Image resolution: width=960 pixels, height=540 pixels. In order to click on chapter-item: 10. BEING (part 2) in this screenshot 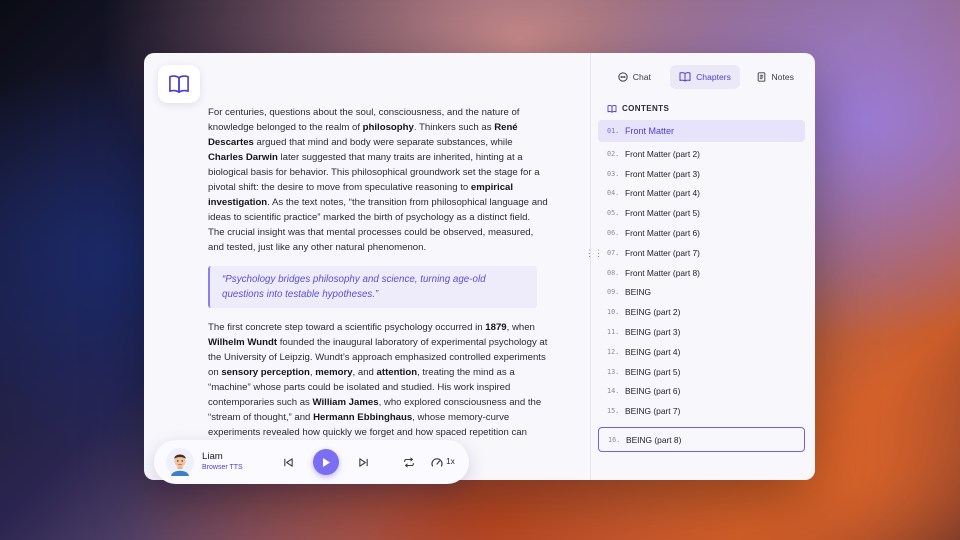, I will do `click(701, 312)`.